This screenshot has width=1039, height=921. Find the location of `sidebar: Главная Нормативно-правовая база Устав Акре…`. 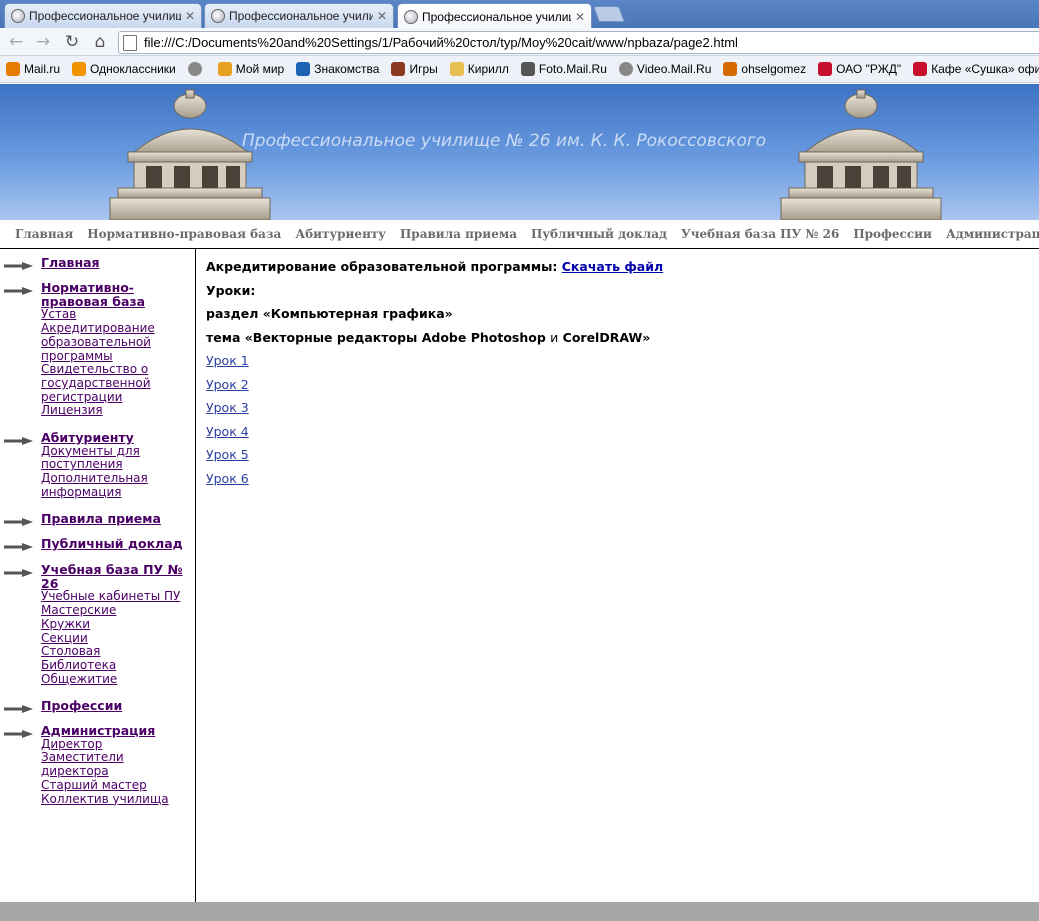

sidebar: Главная Нормативно-правовая база Устав Акре… is located at coordinates (98, 575).